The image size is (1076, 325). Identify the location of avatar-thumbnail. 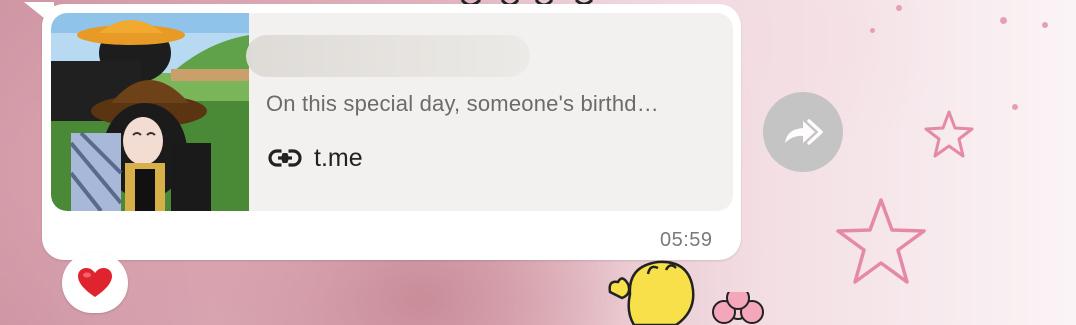
(150, 112).